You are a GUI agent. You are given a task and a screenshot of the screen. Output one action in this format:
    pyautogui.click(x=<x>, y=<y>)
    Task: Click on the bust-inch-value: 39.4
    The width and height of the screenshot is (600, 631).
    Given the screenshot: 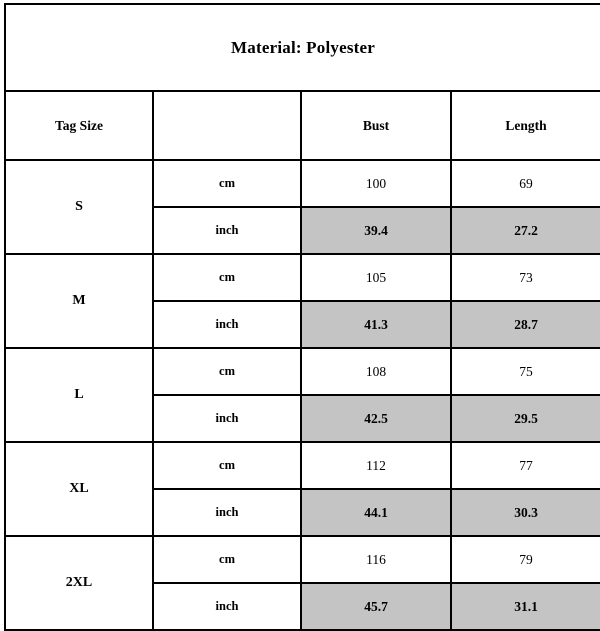 What is the action you would take?
    pyautogui.click(x=376, y=230)
    